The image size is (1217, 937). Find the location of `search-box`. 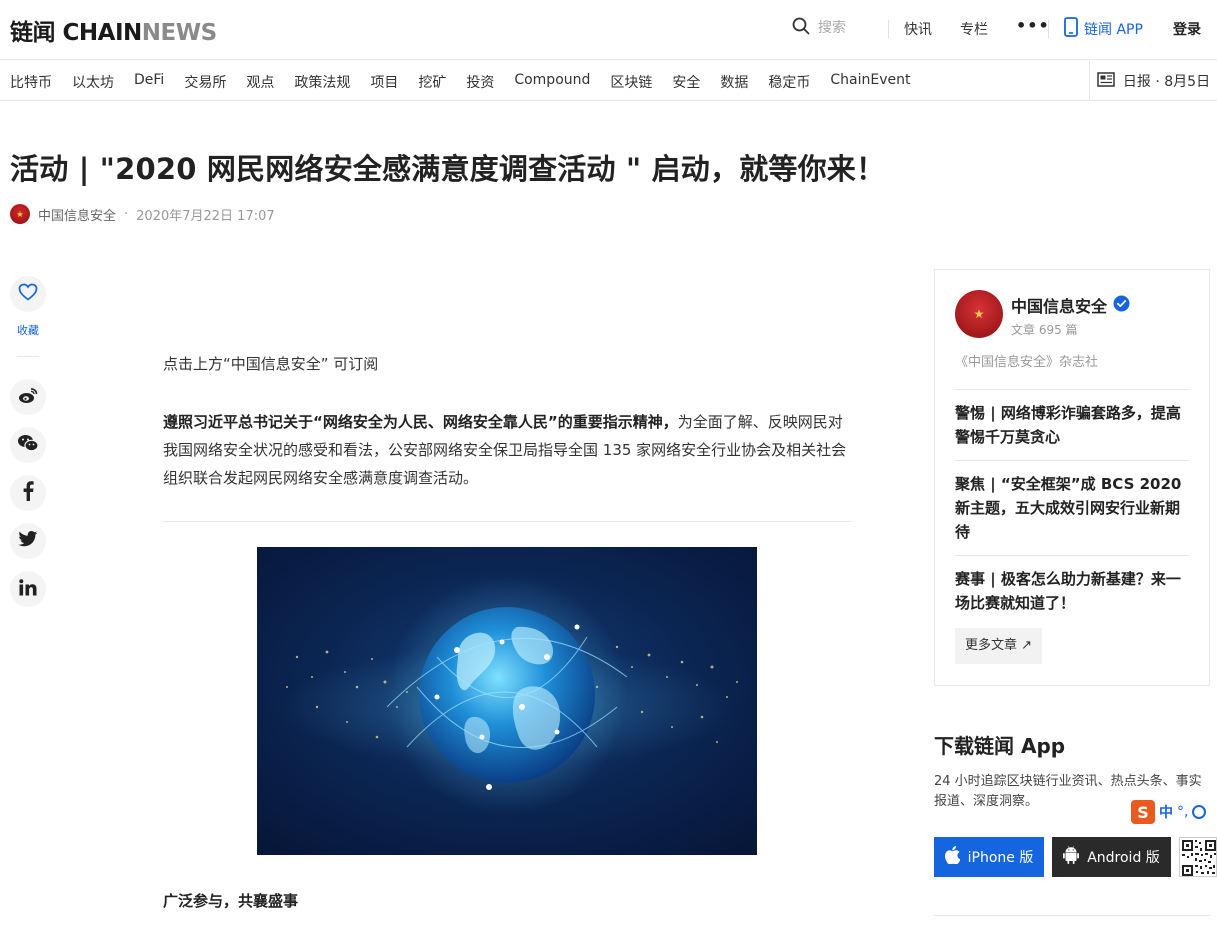

search-box is located at coordinates (840, 28).